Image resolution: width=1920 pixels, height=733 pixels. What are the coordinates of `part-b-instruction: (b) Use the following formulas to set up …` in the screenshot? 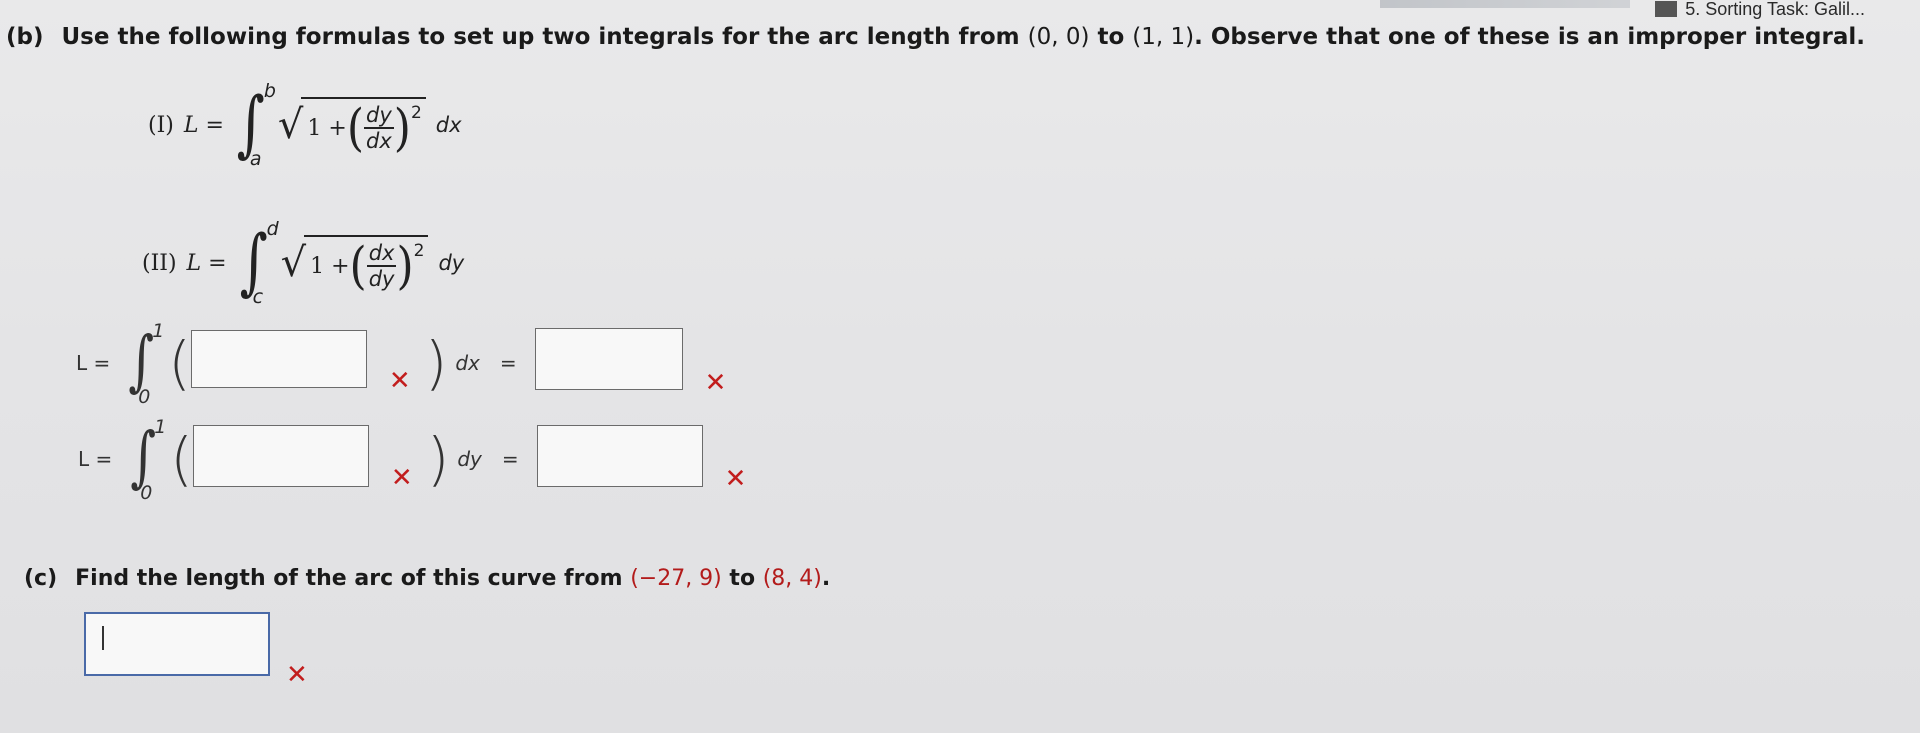 It's located at (936, 37).